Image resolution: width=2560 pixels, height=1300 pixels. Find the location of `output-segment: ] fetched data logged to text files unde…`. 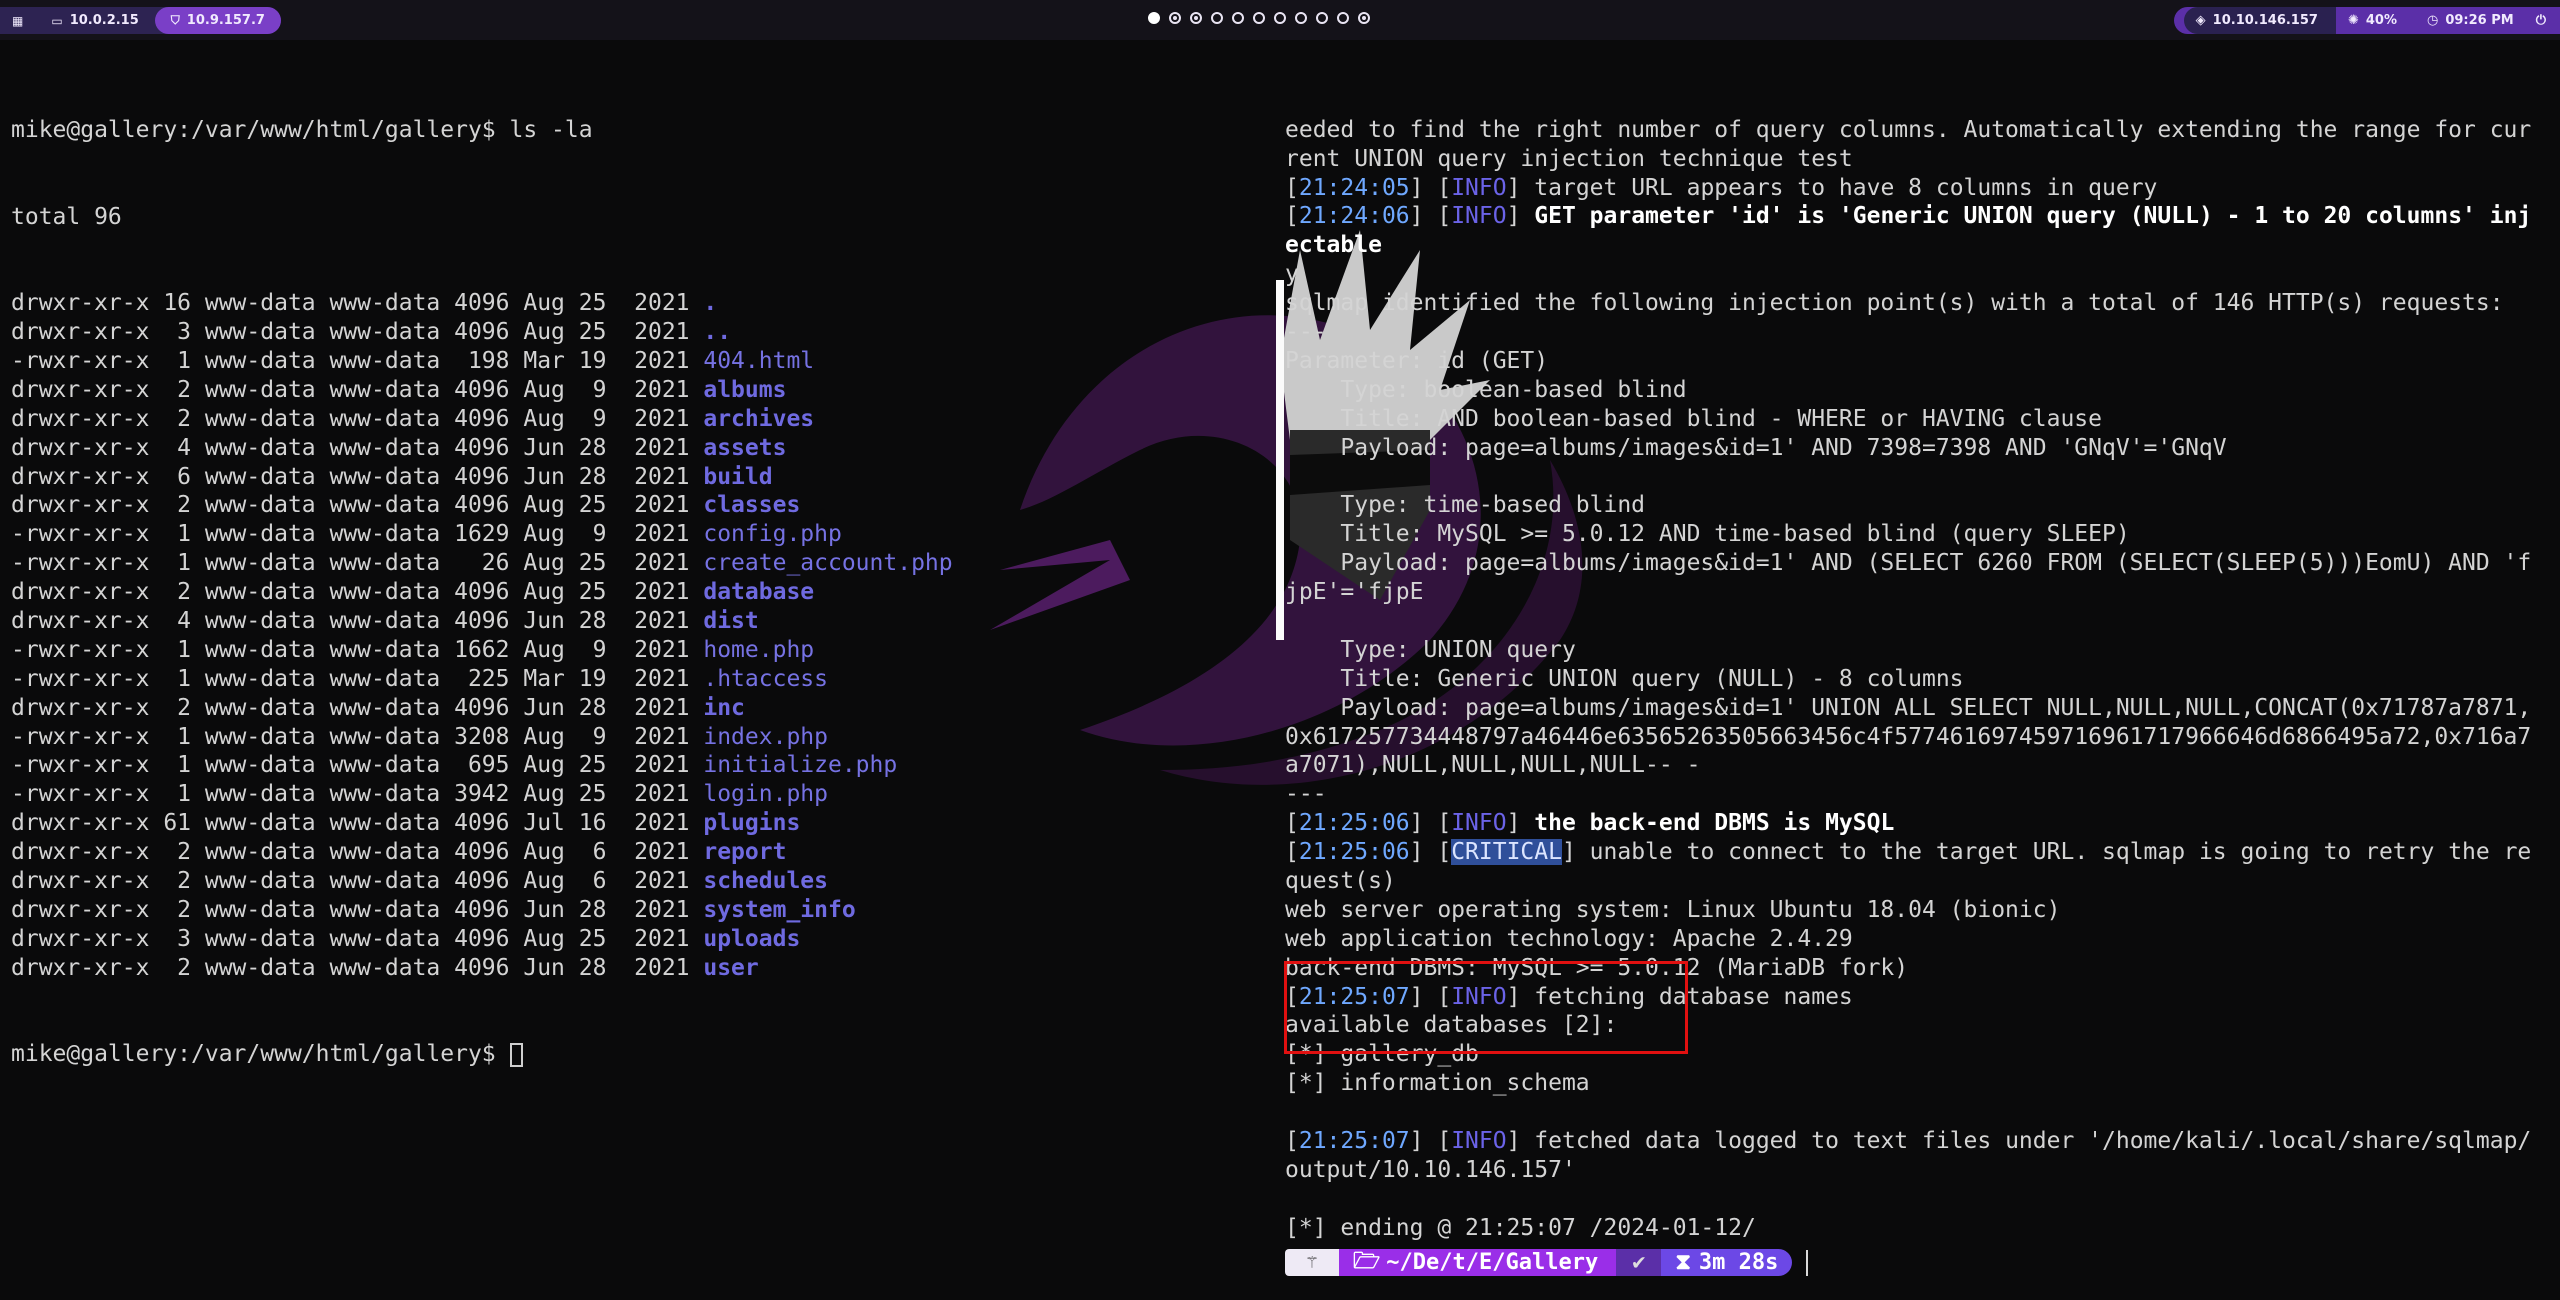

output-segment: ] fetched data logged to text files unde… is located at coordinates (2019, 1140).